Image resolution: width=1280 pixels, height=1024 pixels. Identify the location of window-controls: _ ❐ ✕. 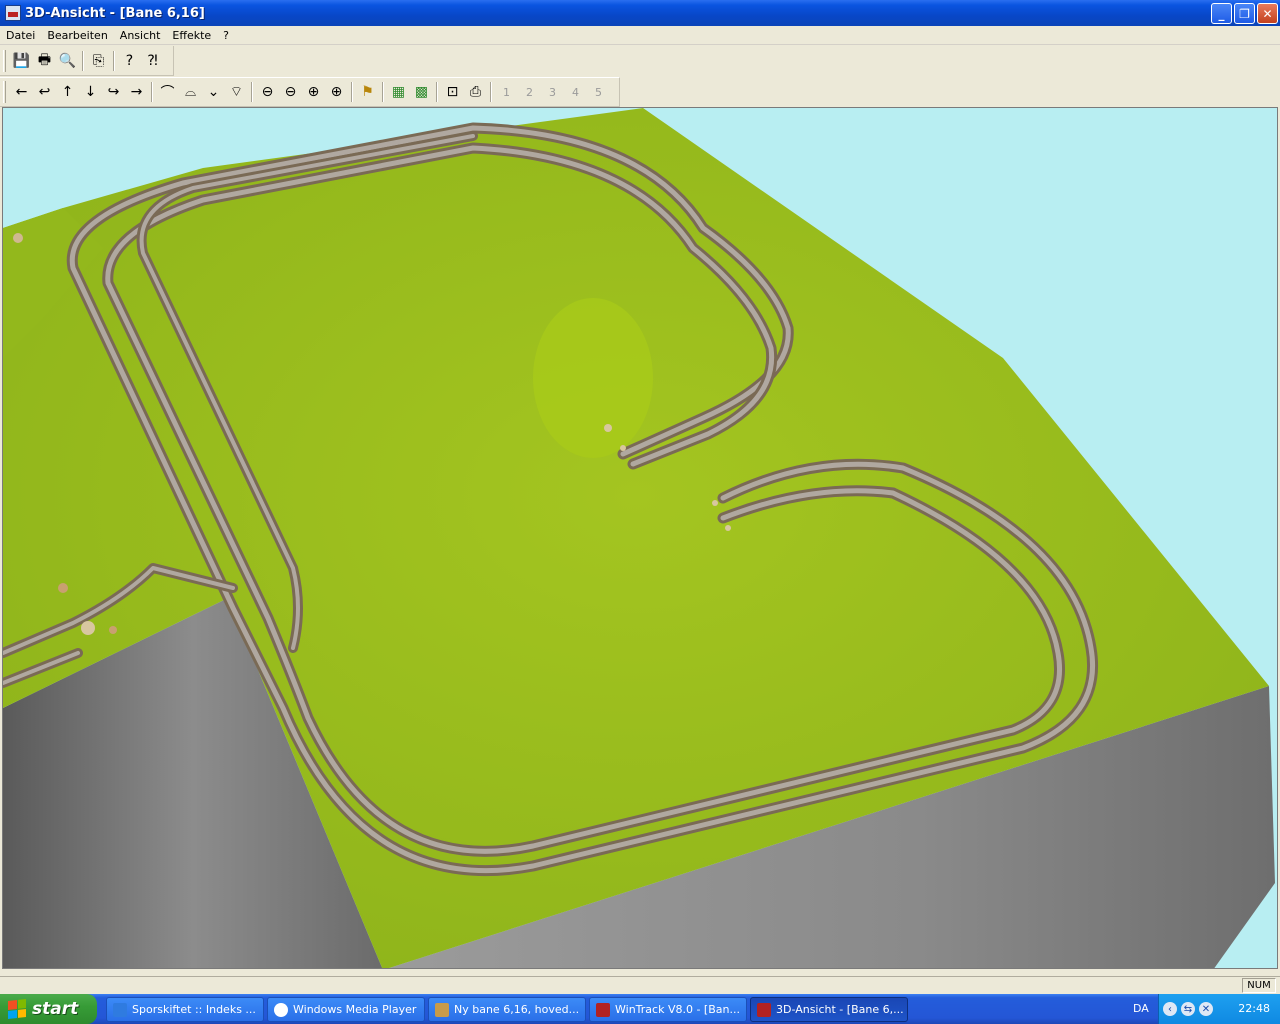
(1244, 13).